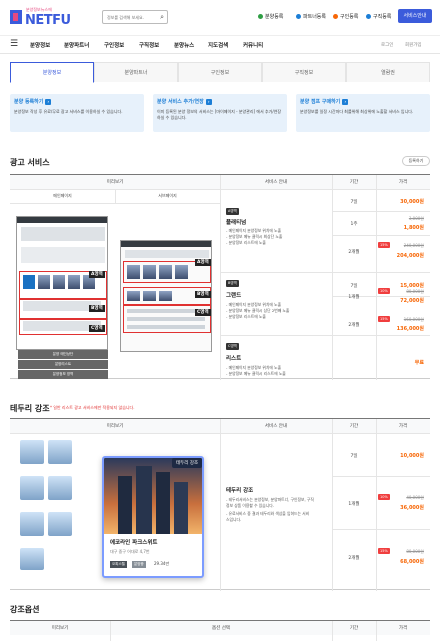 Image resolution: width=440 pixels, height=641 pixels. Describe the element at coordinates (349, 17) in the screenshot. I see `link-label: 구인등록` at that location.